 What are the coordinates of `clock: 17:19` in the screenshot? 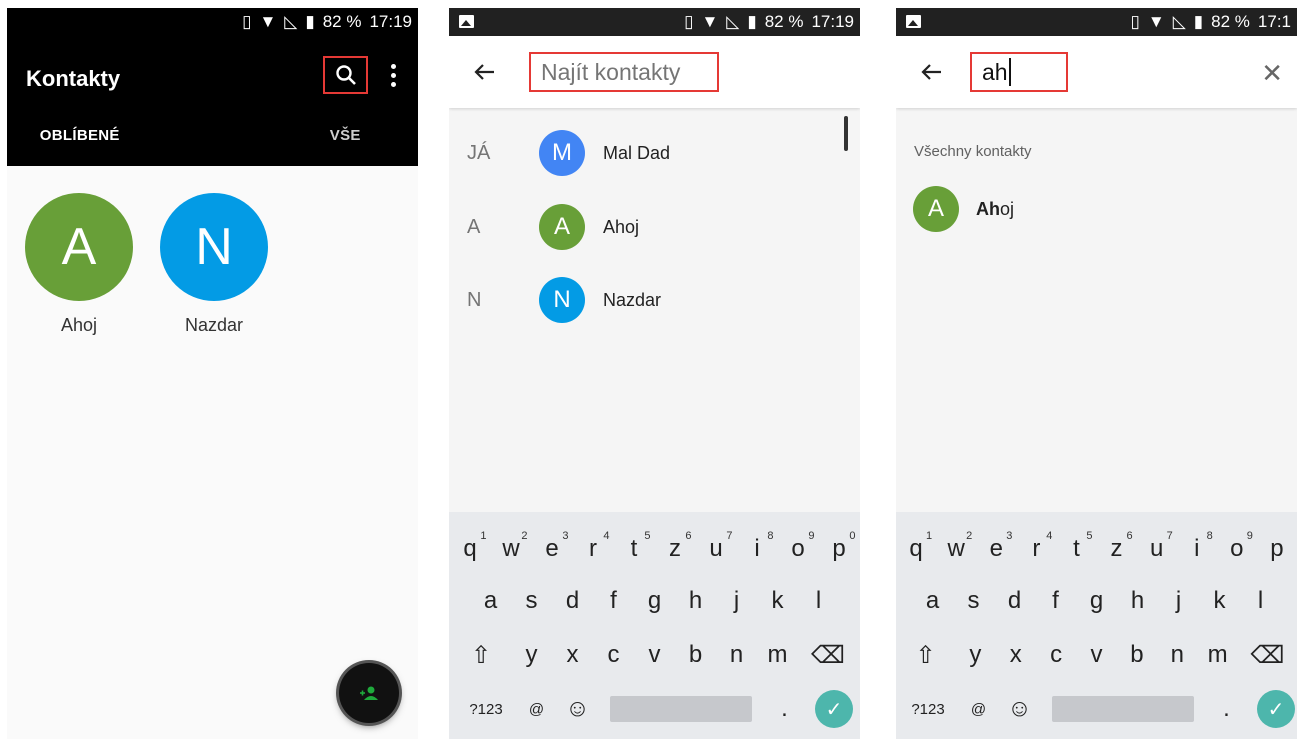 It's located at (832, 21).